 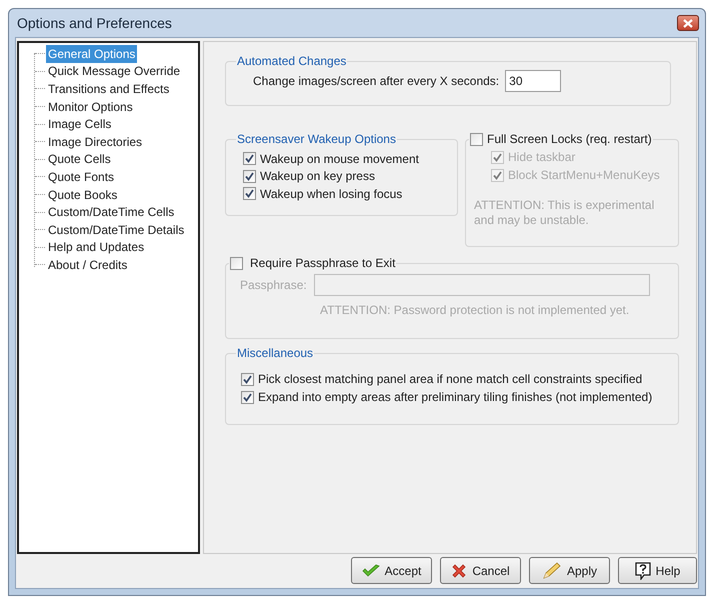 What do you see at coordinates (79, 159) in the screenshot?
I see `tree-item: Quote Cells` at bounding box center [79, 159].